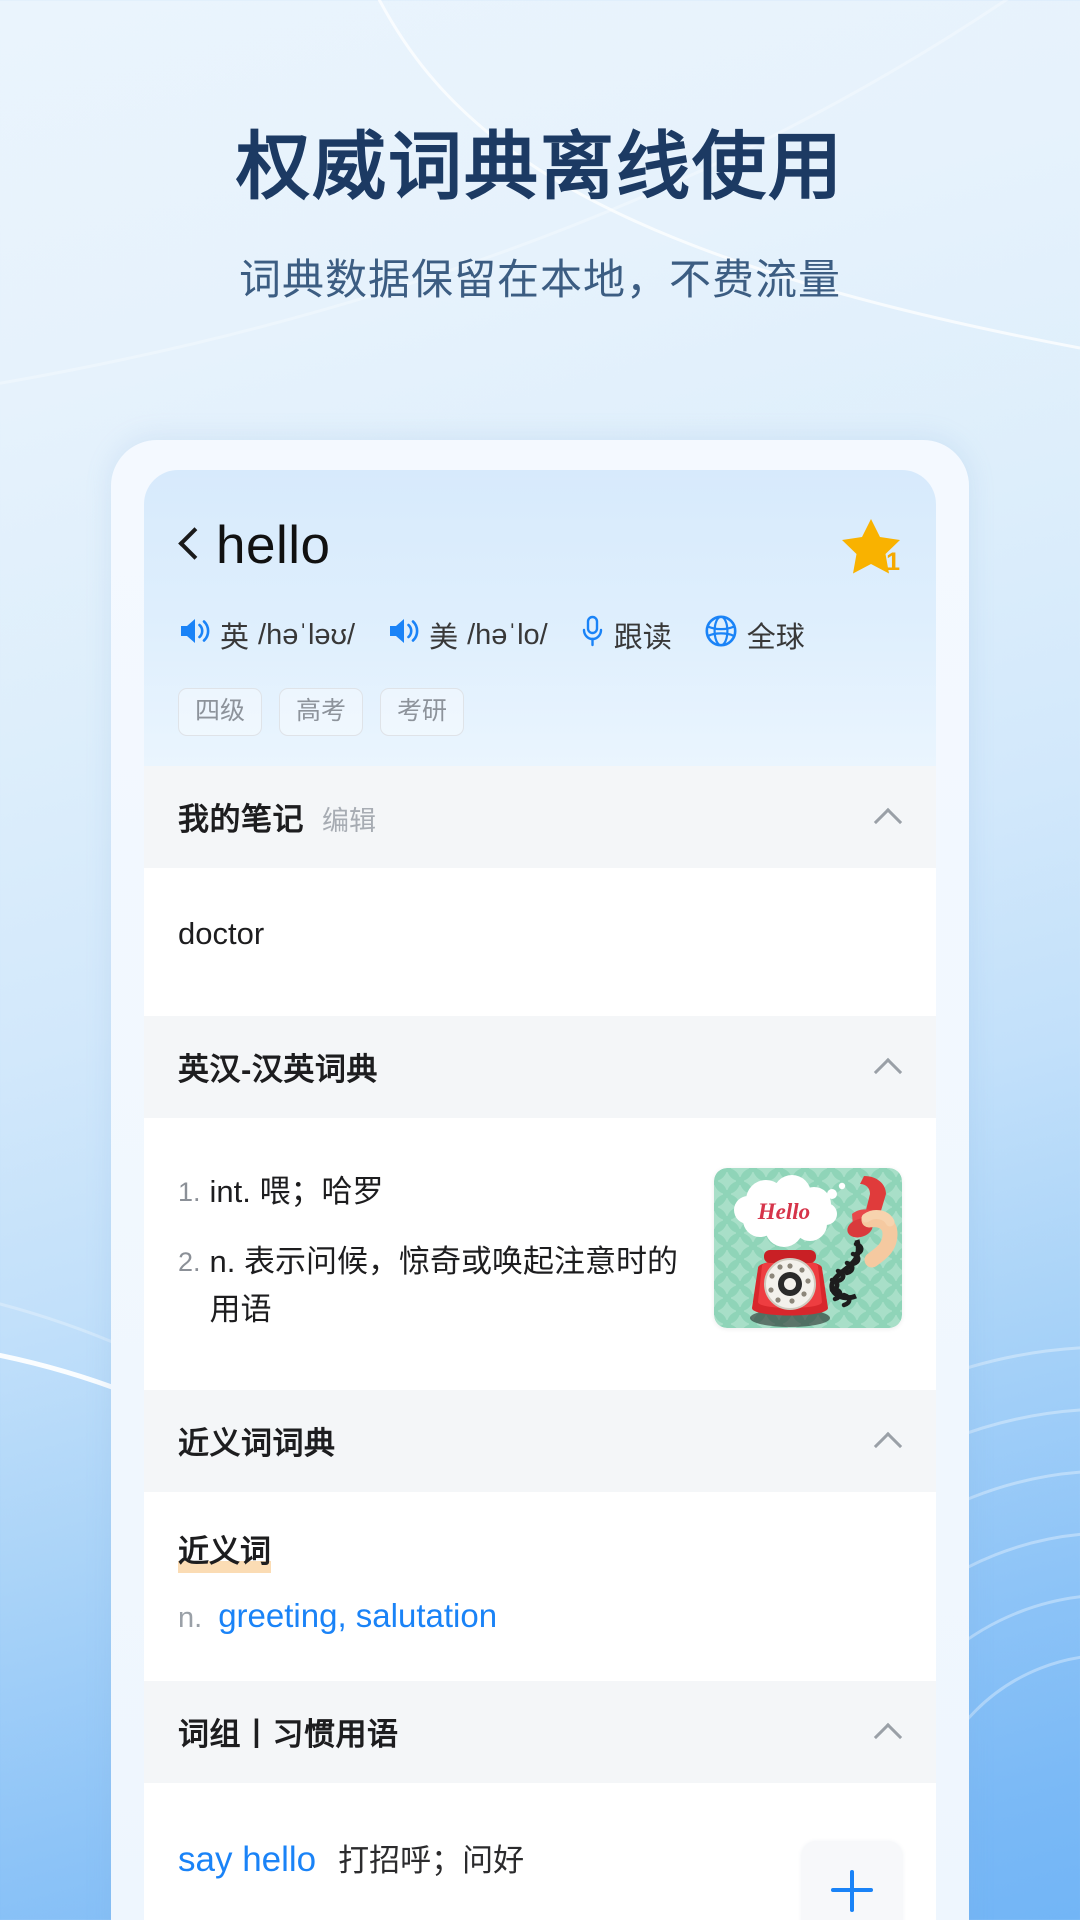 This screenshot has height=1920, width=1080. I want to click on section-body-phrases: say hello 打招呼；问好 hello everyone 大家好, so click(540, 1851).